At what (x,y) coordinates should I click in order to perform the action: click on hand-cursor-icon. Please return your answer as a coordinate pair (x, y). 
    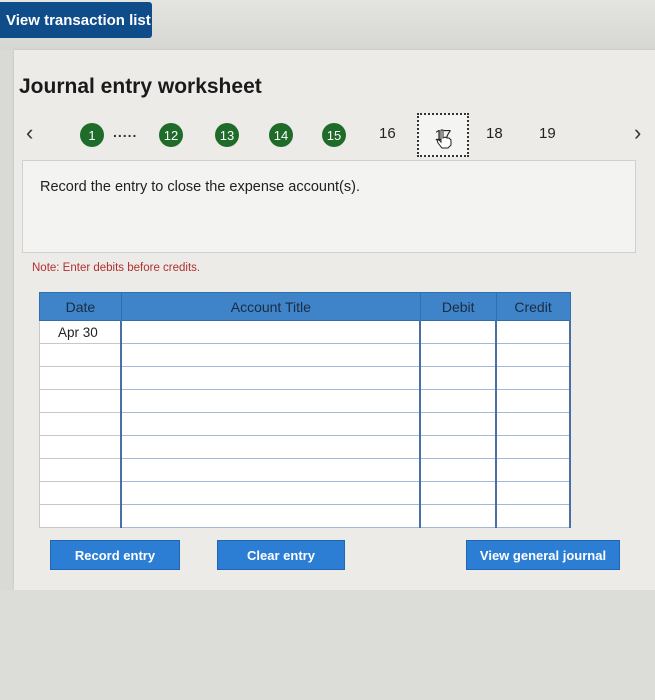
    Looking at the image, I should click on (444, 139).